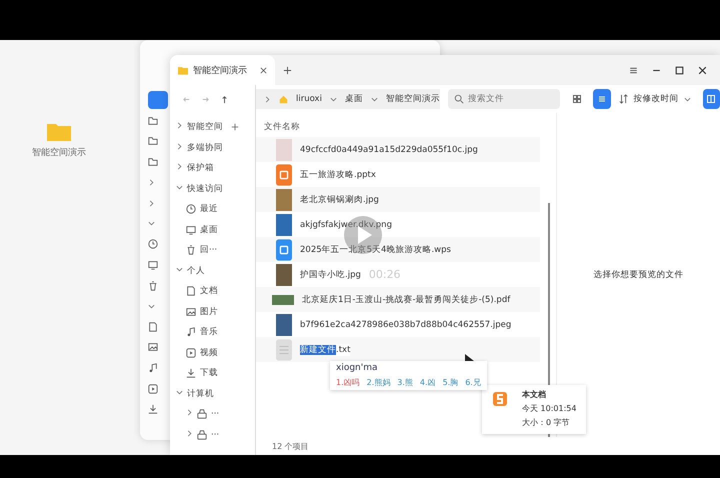  Describe the element at coordinates (330, 274) in the screenshot. I see `file-name: 护国寺小吃.jpg` at that location.